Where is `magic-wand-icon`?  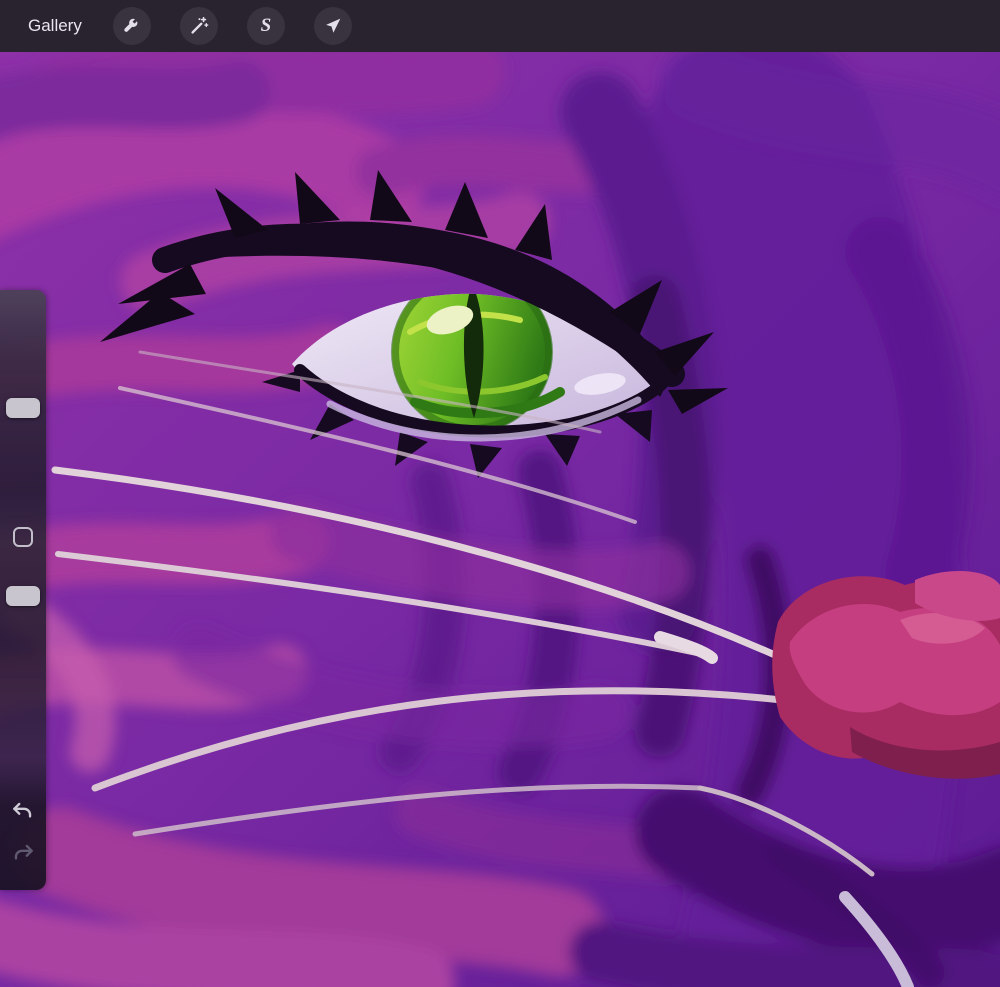
magic-wand-icon is located at coordinates (200, 25).